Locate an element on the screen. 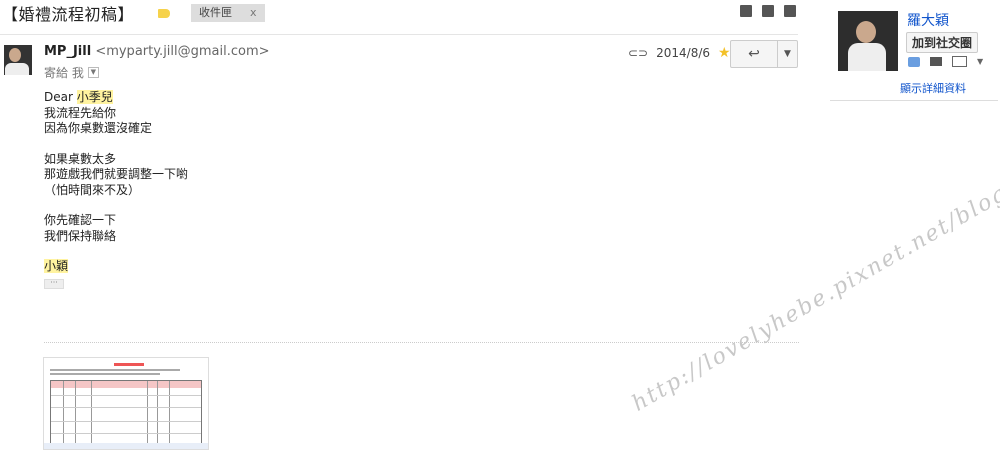 Image resolution: width=1000 pixels, height=450 pixels. body-line: 因為你桌數還沒確定 is located at coordinates (98, 128).